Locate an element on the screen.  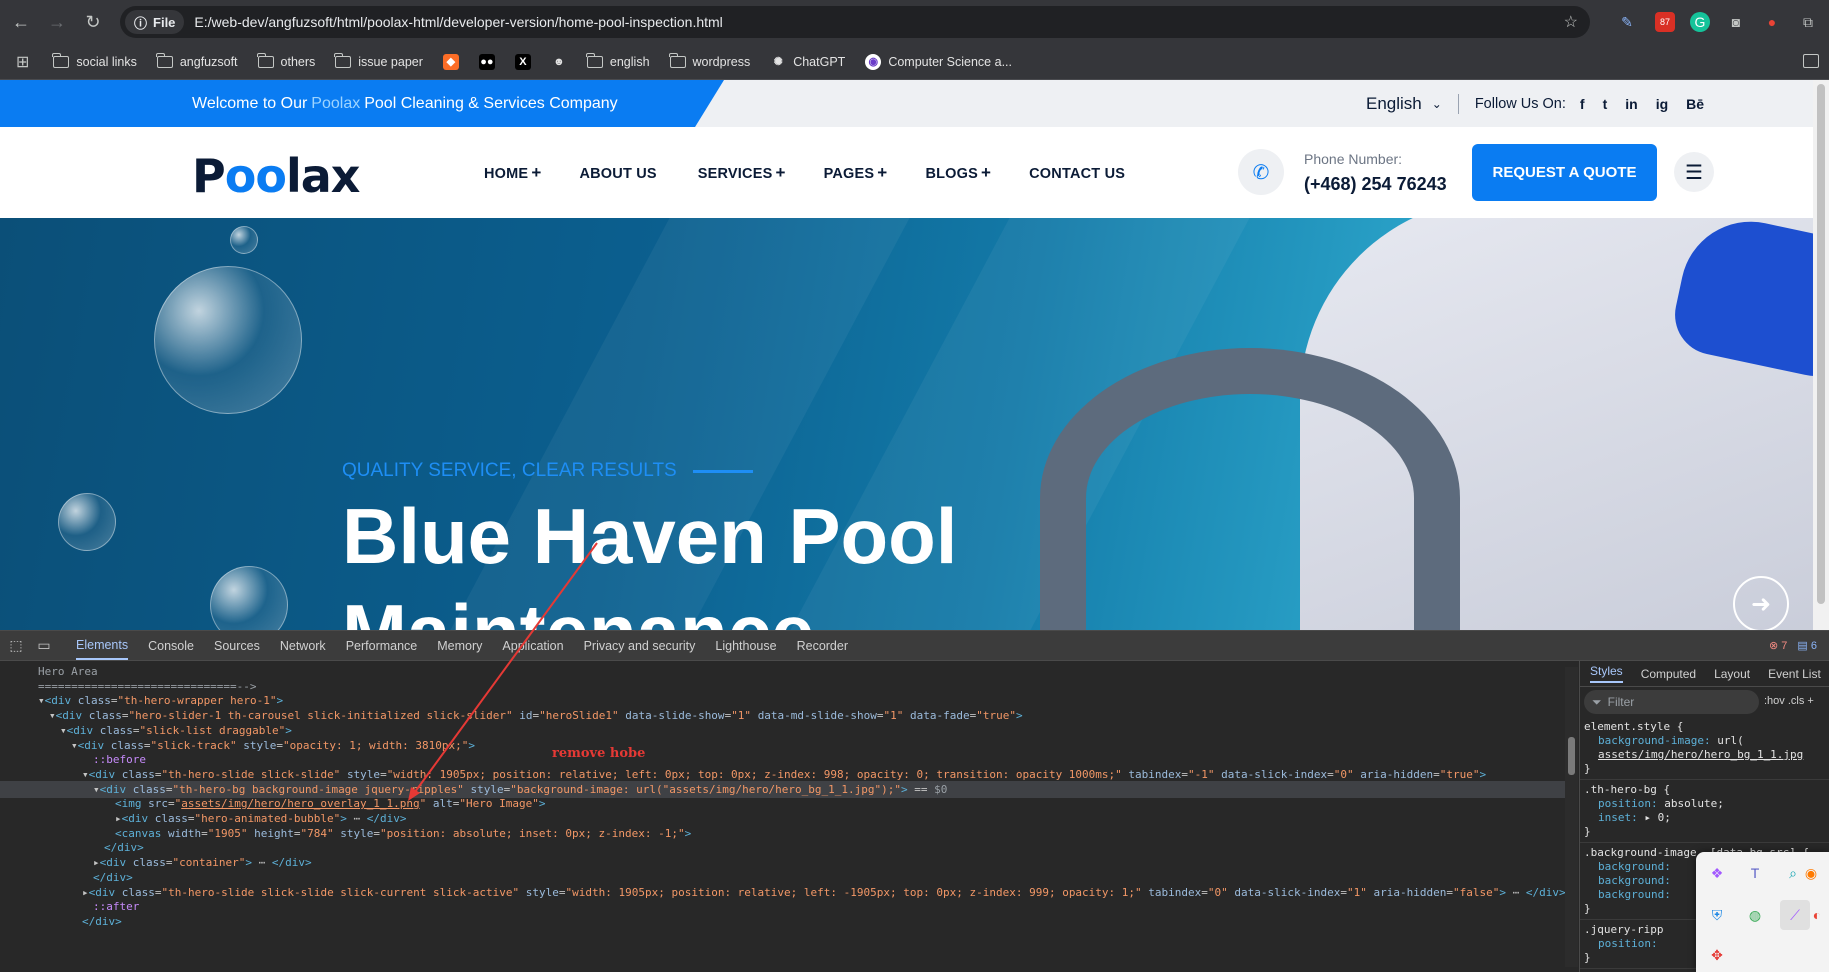
bookmark-wordpress: wordpress is located at coordinates (709, 60).